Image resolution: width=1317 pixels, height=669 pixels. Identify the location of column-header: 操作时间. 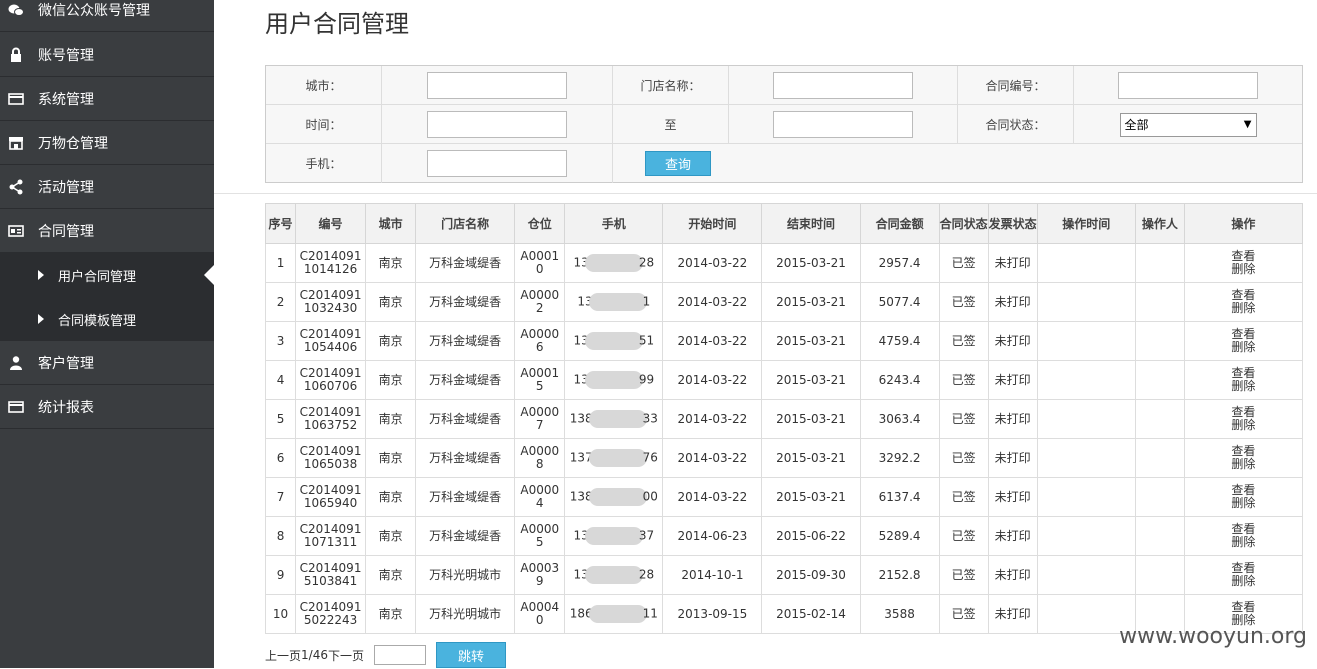
(1086, 223).